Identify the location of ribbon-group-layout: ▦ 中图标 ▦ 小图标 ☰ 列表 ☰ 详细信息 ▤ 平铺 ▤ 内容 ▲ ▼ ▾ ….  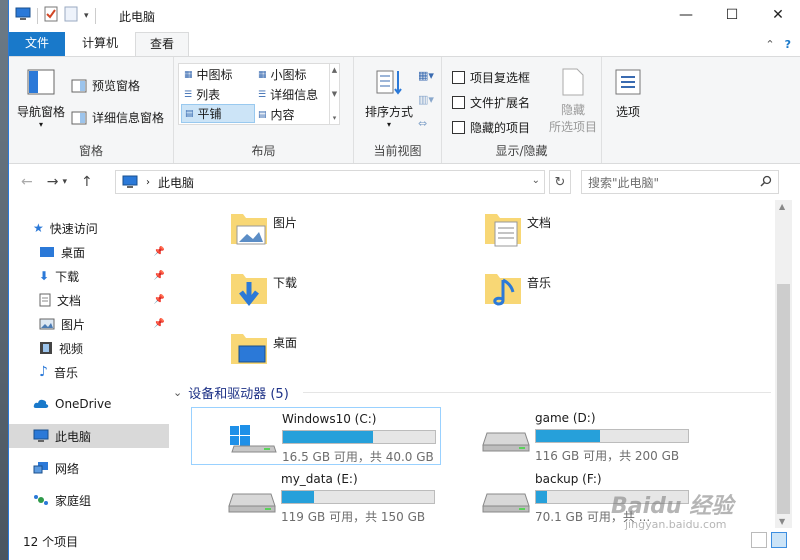
(264, 110).